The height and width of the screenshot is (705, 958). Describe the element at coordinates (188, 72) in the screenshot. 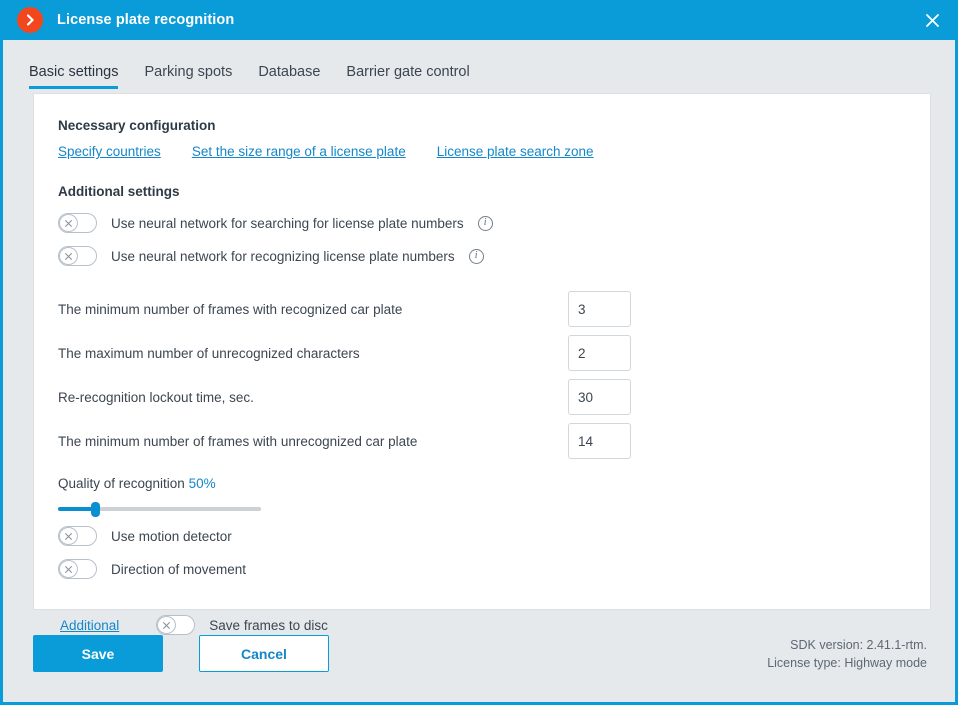

I see `tab-label: Parking spots` at that location.